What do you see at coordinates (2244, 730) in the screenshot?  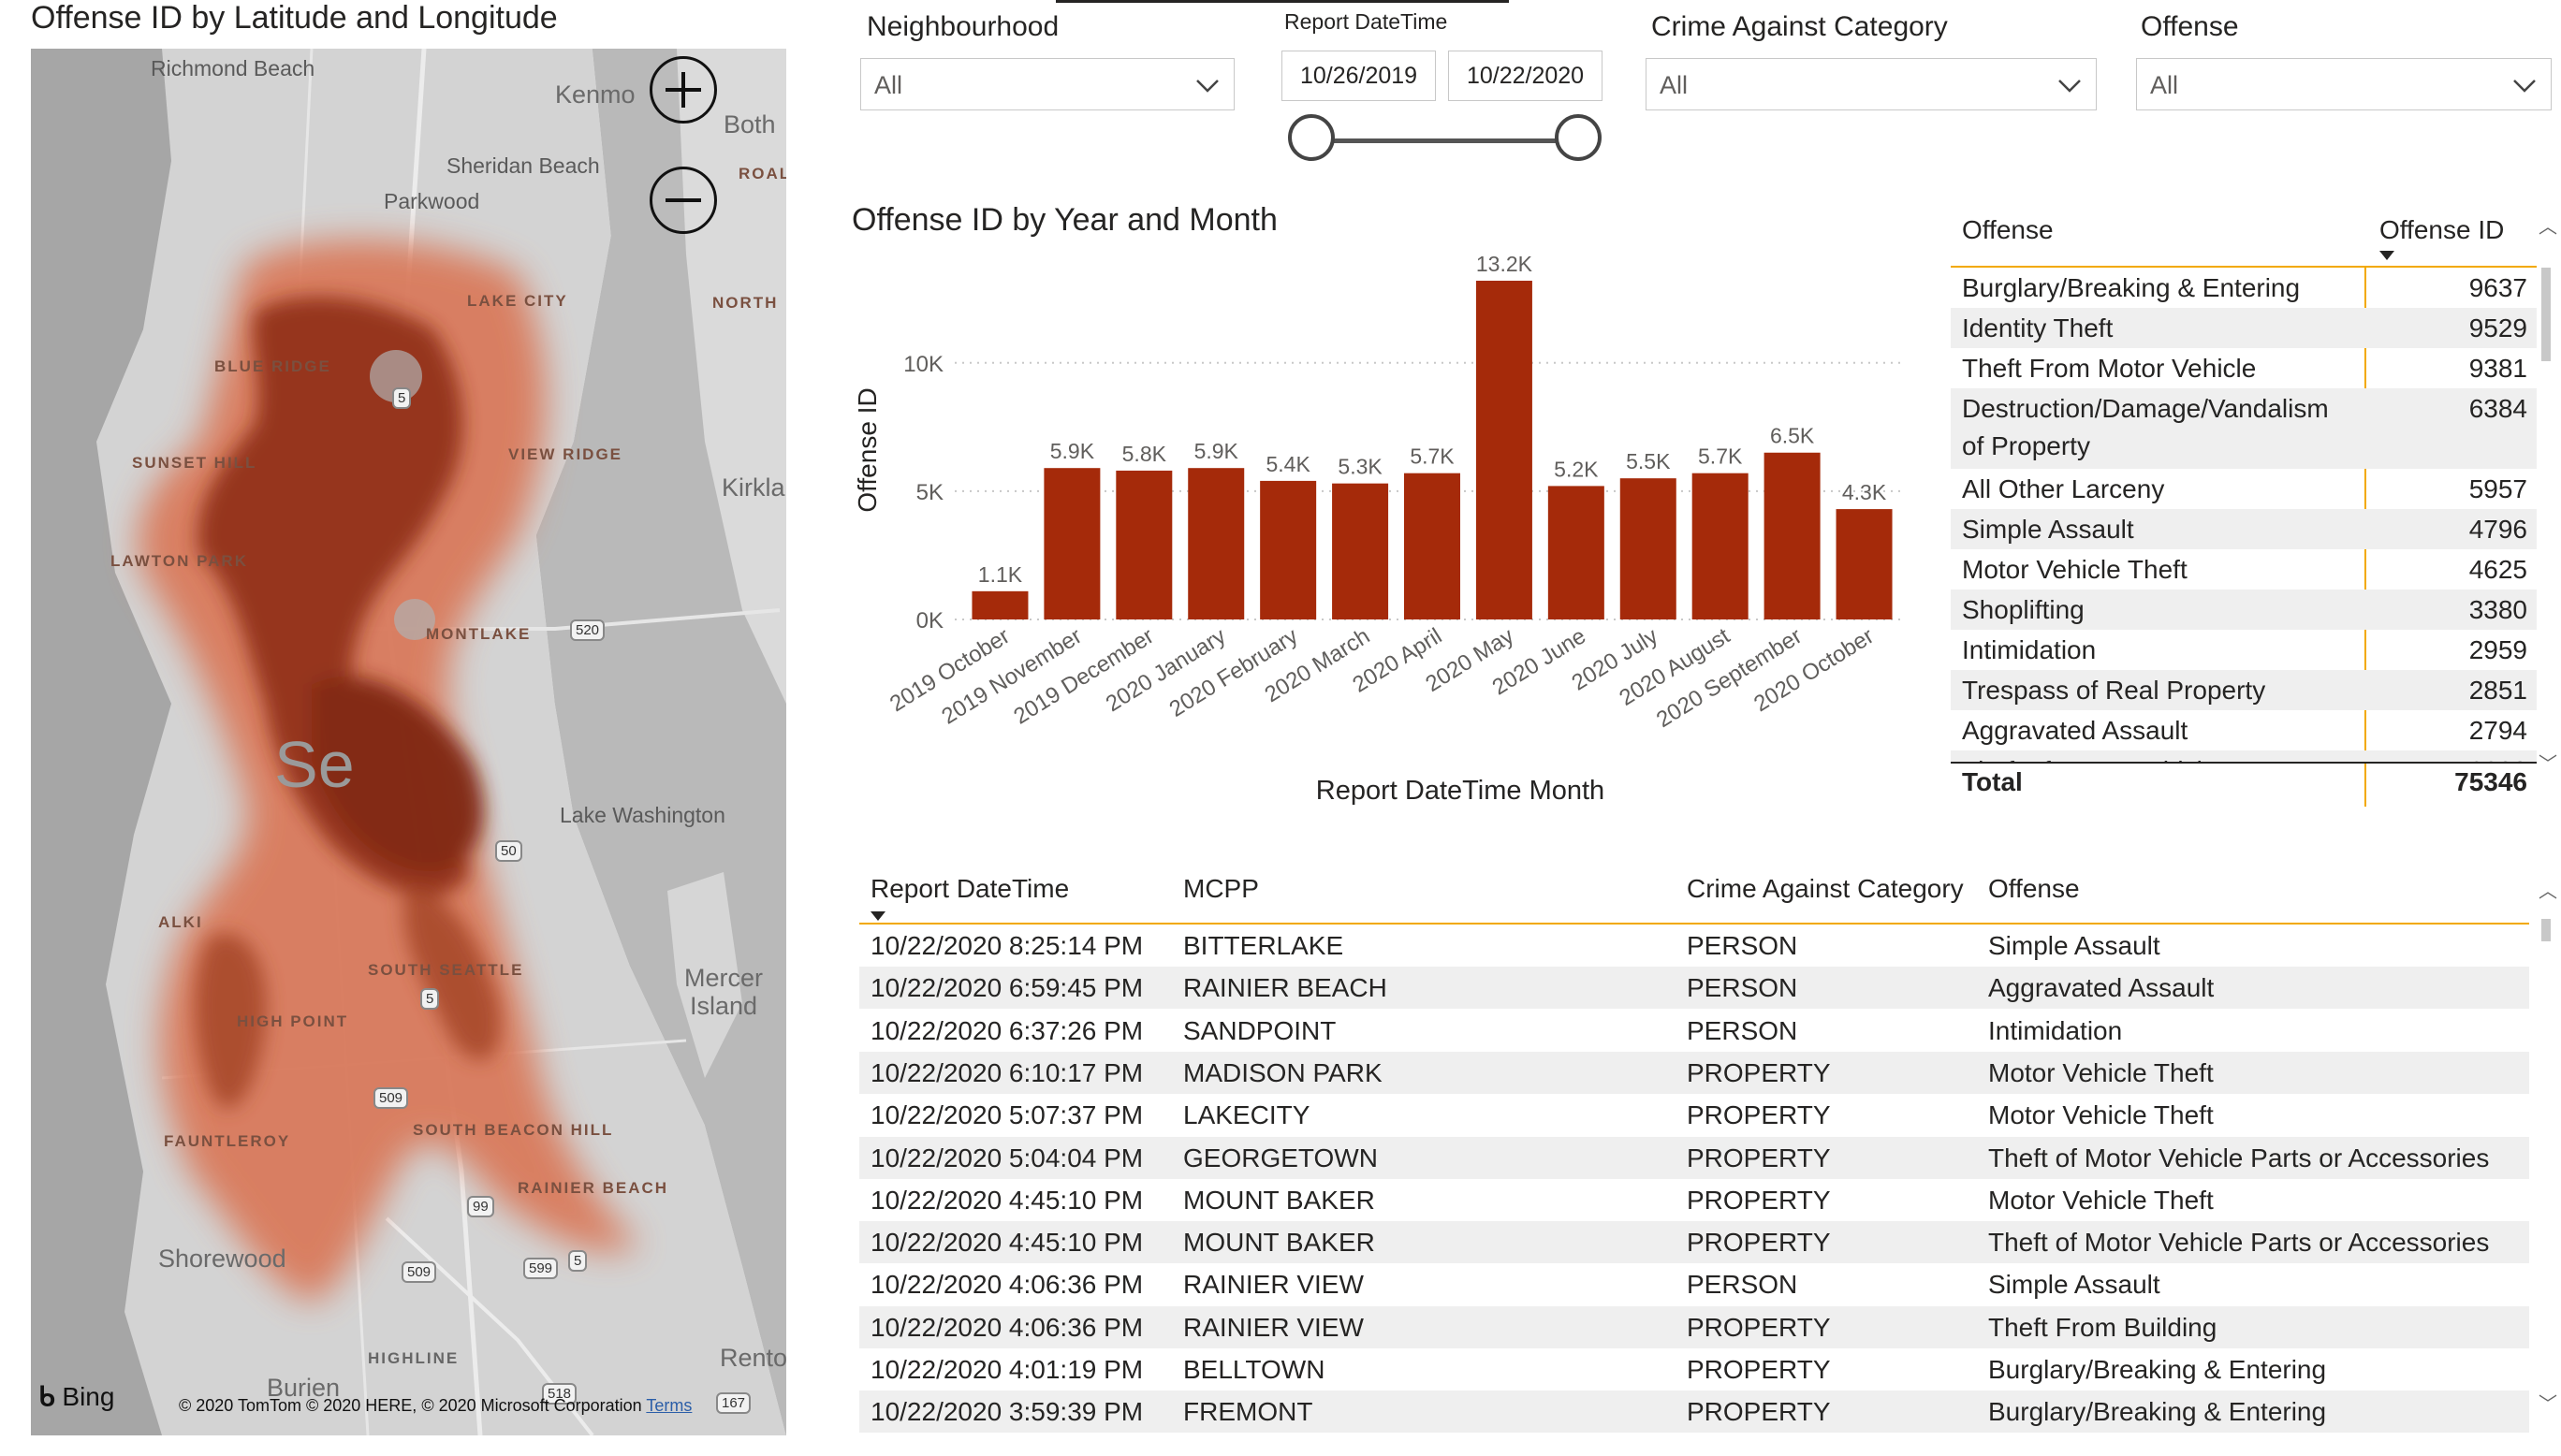 I see `table-row: Aggravated Assault 2794` at bounding box center [2244, 730].